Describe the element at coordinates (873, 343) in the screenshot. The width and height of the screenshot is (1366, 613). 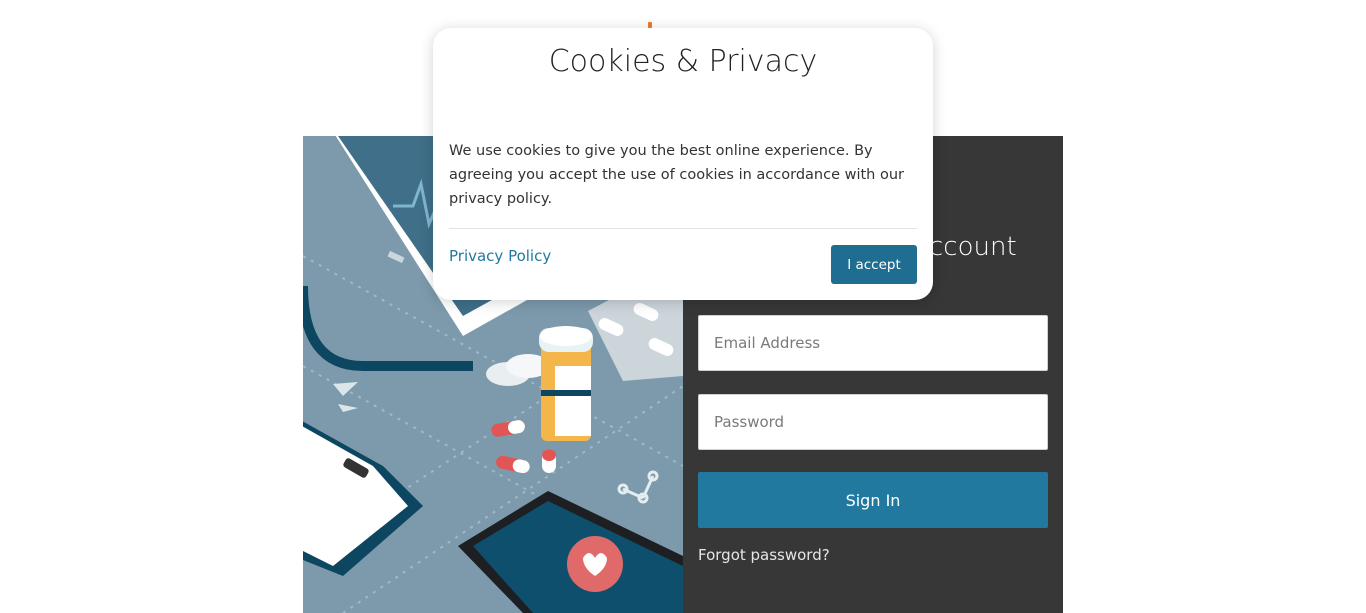
I see `email-field` at that location.